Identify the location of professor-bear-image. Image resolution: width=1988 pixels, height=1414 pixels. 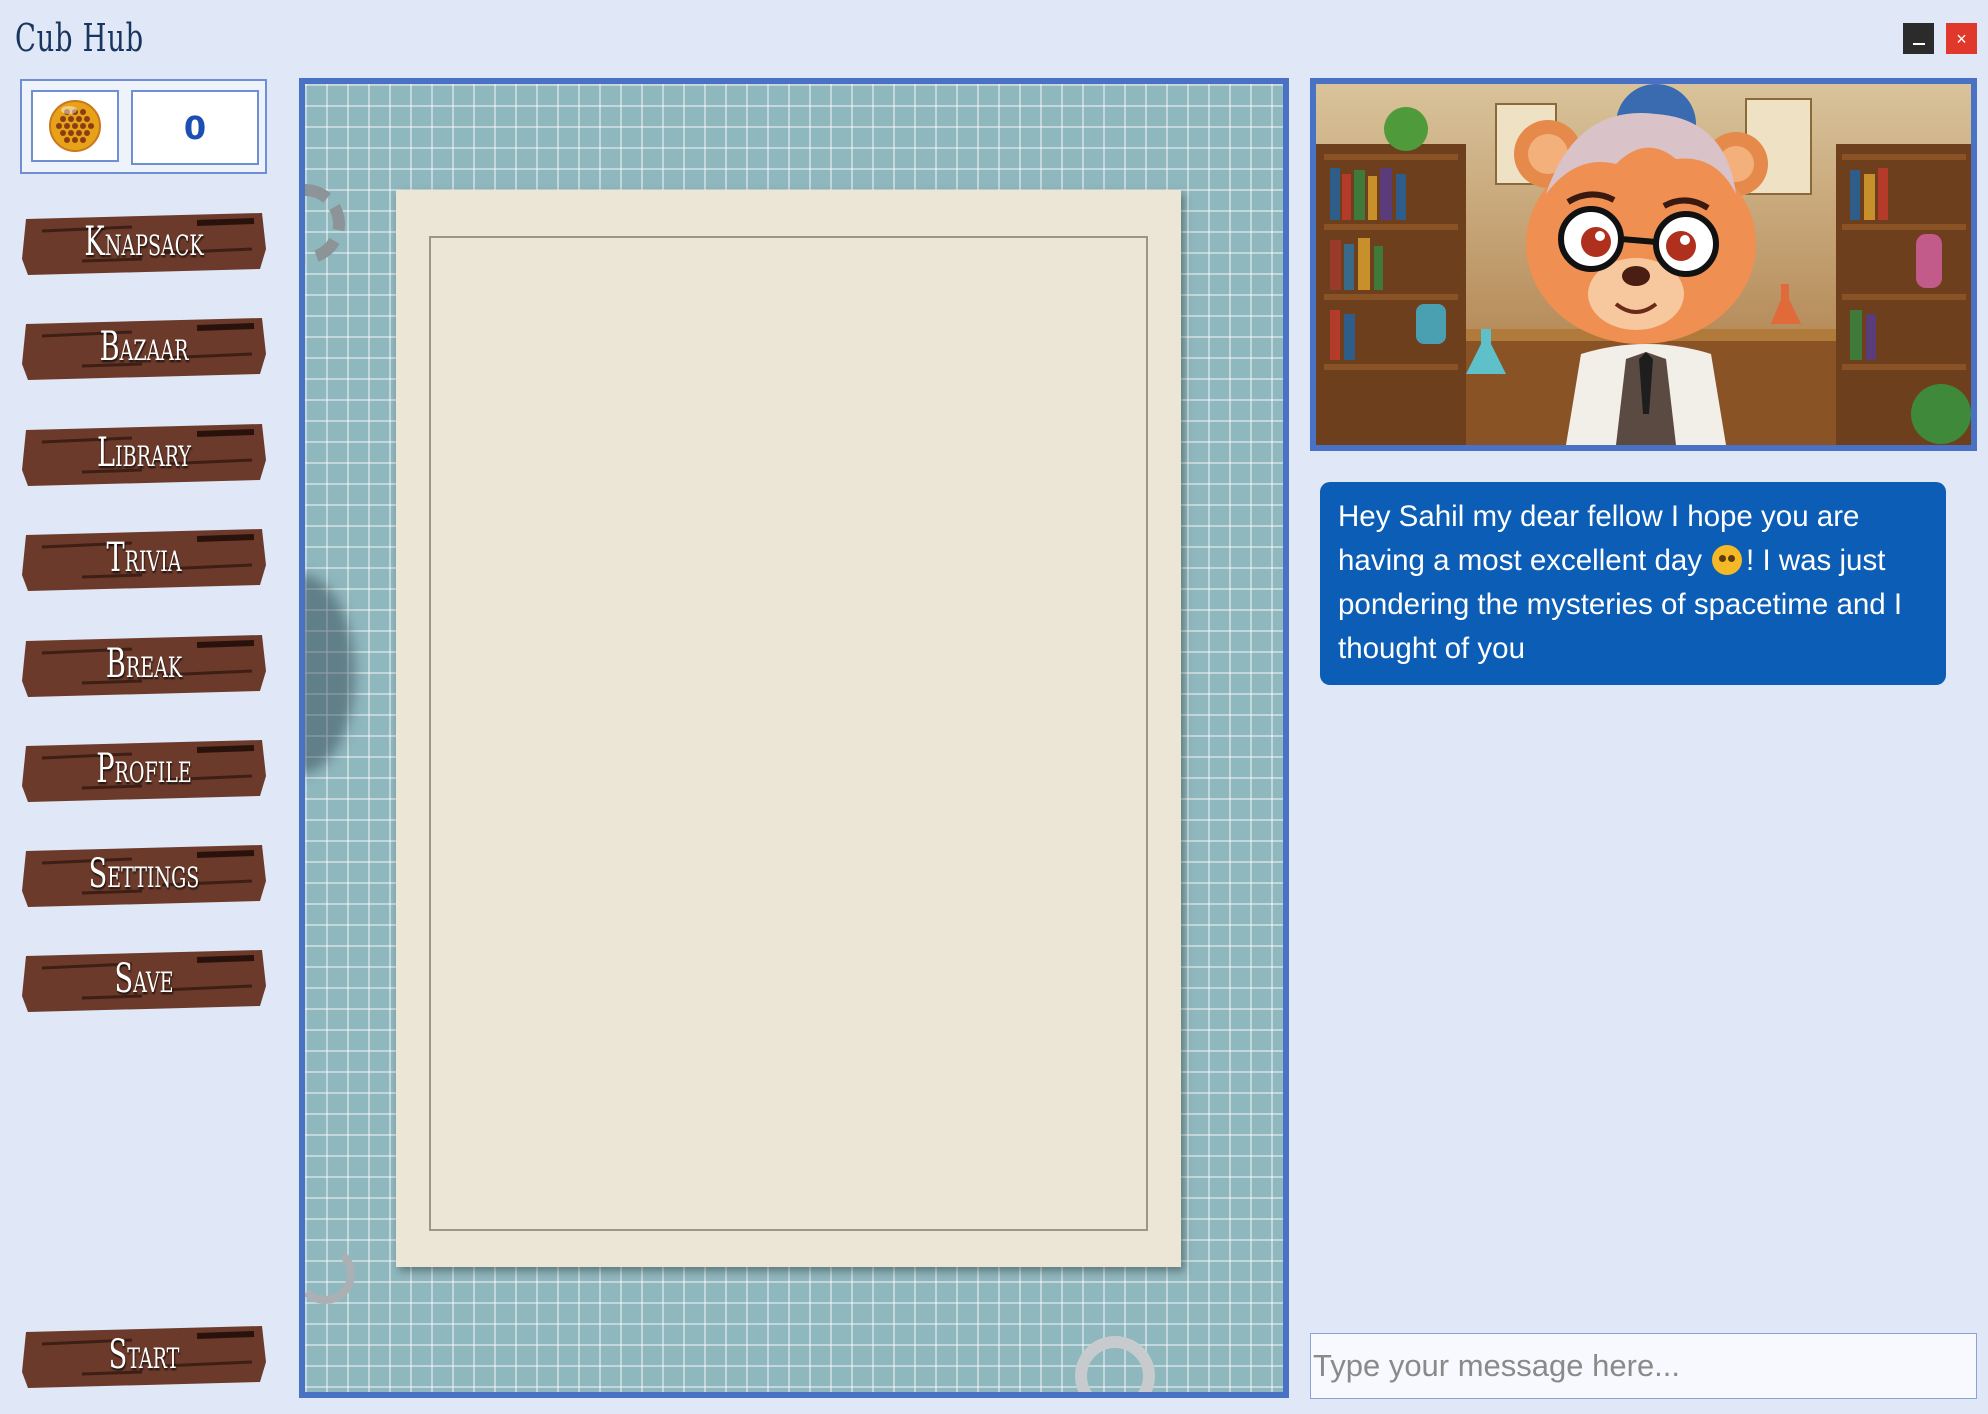
(1643, 264).